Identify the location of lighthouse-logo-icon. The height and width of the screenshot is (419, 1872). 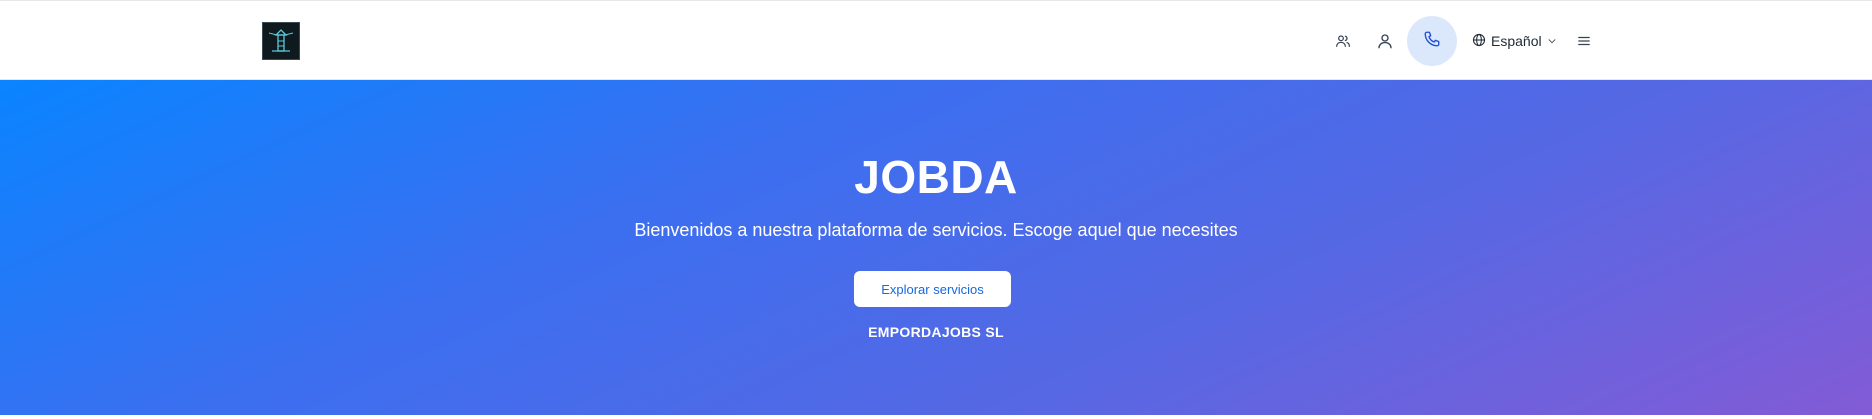
(281, 41).